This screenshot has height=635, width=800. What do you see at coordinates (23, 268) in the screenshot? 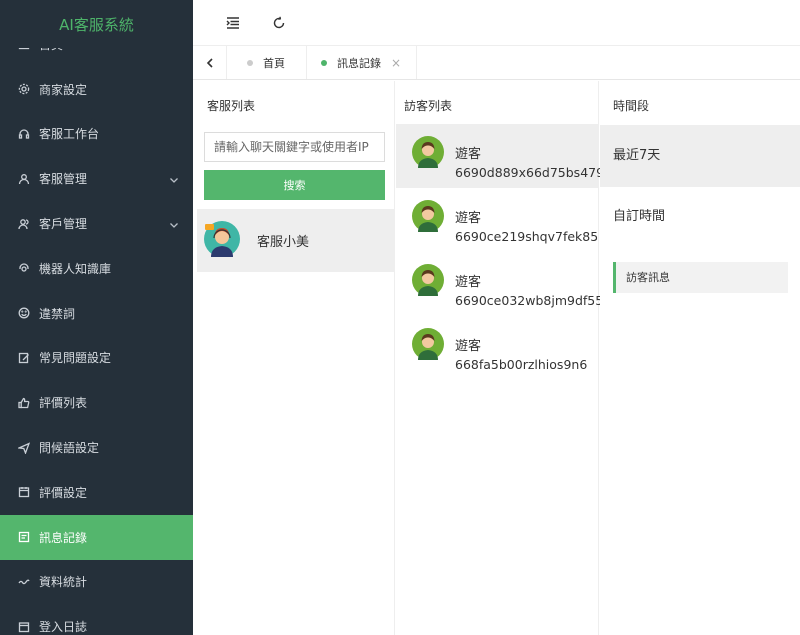
I see `robot-icon` at bounding box center [23, 268].